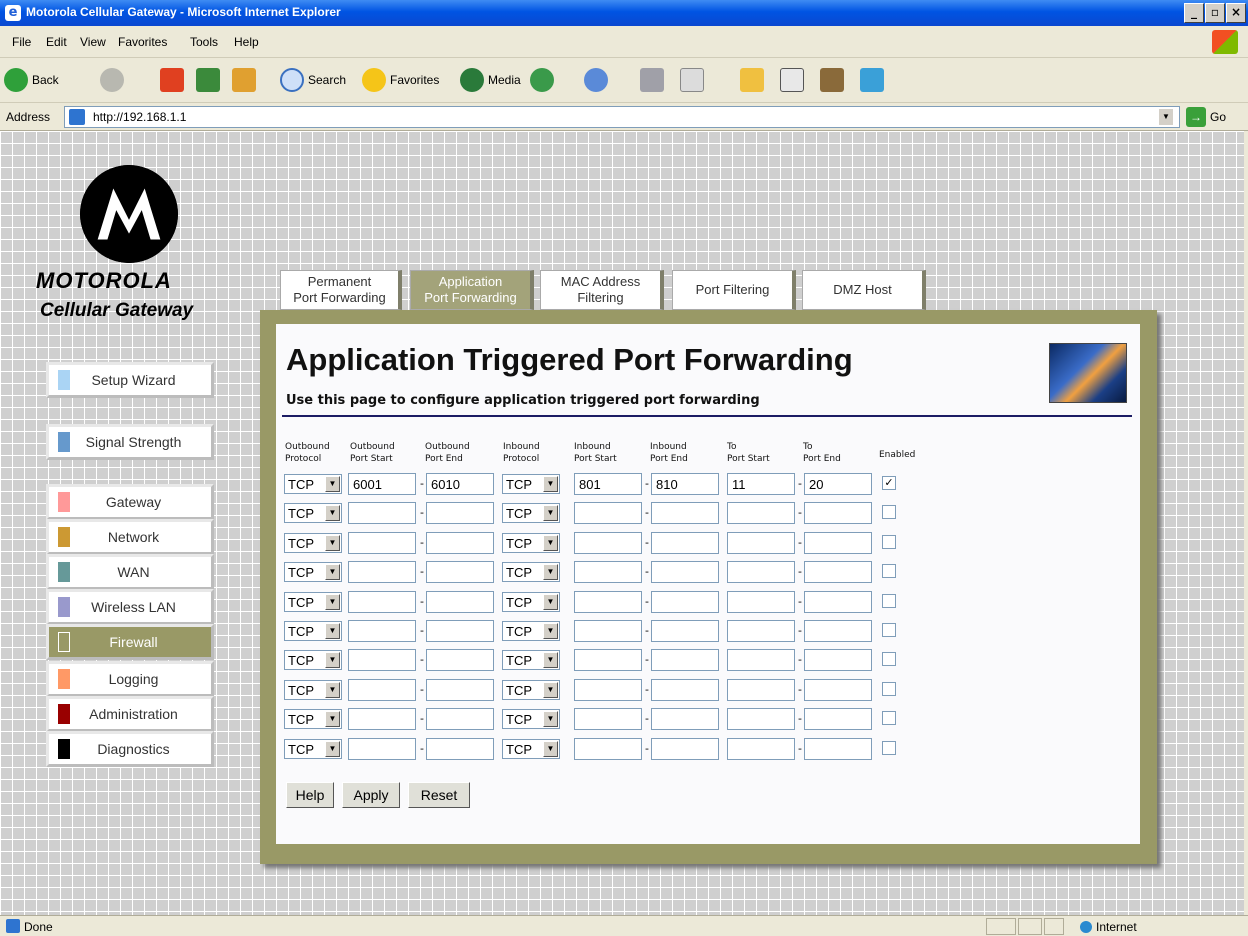  What do you see at coordinates (598, 80) in the screenshot?
I see `mail-button` at bounding box center [598, 80].